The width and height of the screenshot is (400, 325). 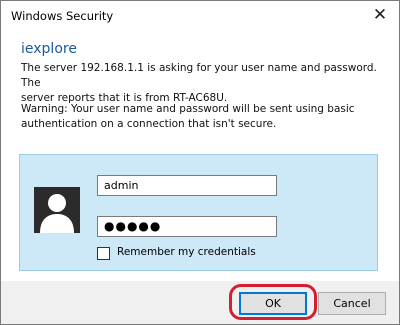 What do you see at coordinates (200, 16) in the screenshot?
I see `title-bar: Windows Security ✕` at bounding box center [200, 16].